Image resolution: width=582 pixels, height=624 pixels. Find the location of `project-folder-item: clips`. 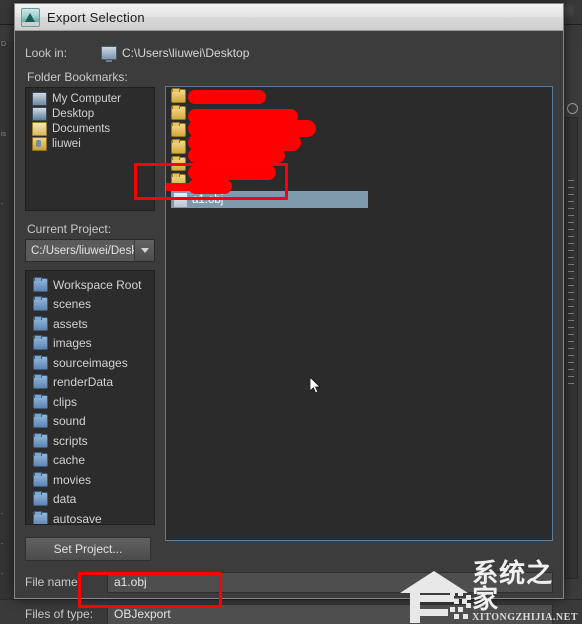

project-folder-item: clips is located at coordinates (92, 402).